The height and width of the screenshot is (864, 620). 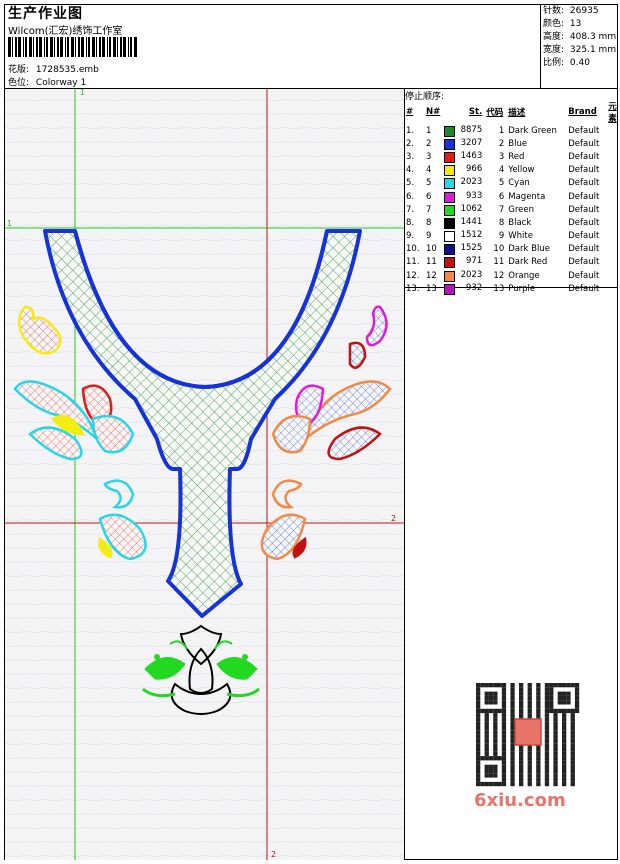 What do you see at coordinates (554, 37) in the screenshot?
I see `stat-label: 高度:` at bounding box center [554, 37].